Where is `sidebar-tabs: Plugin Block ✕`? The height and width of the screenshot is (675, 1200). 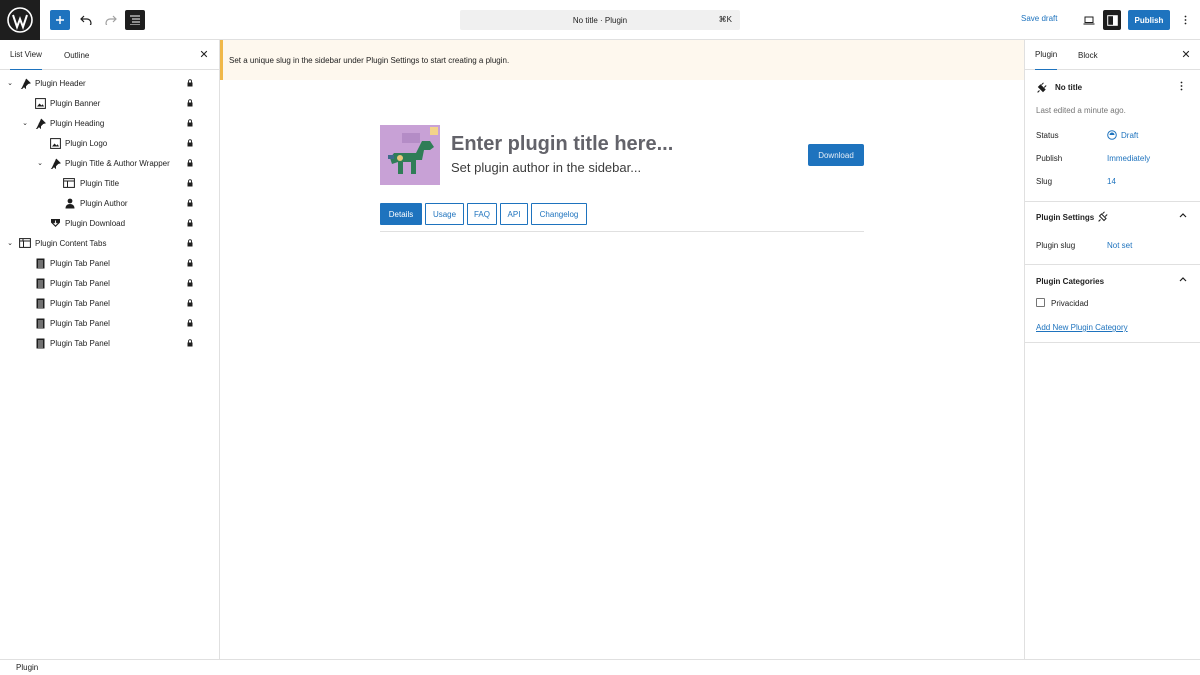
sidebar-tabs: Plugin Block ✕ is located at coordinates (1112, 55).